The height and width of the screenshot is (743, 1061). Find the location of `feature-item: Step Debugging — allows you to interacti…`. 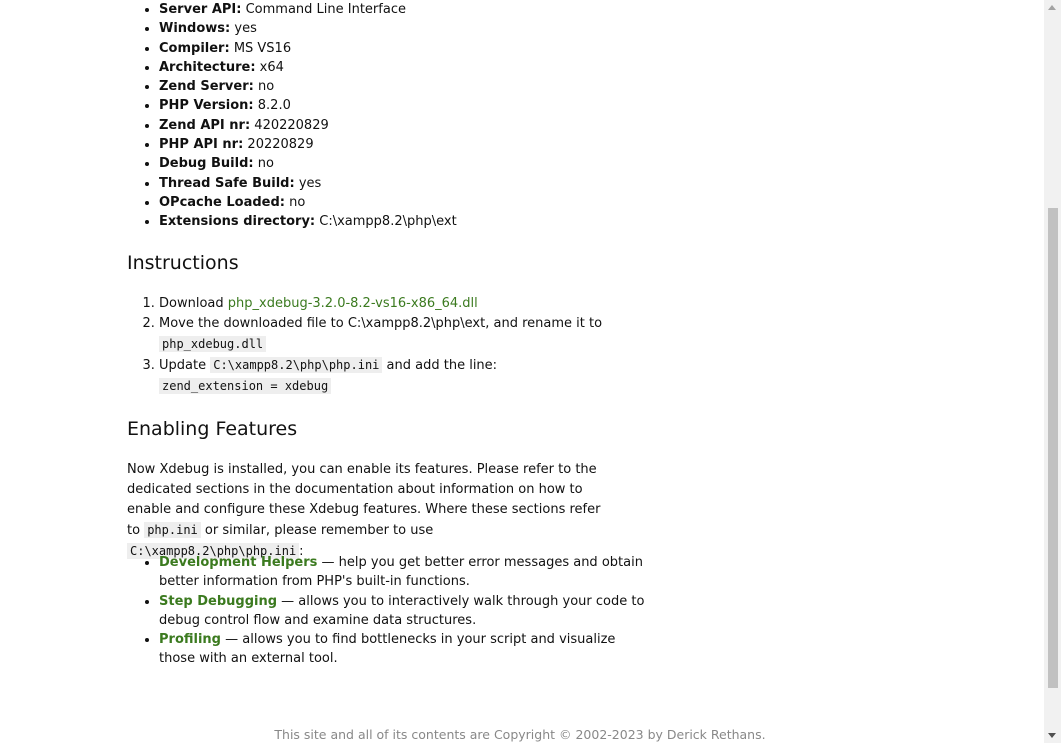

feature-item: Step Debugging — allows you to interacti… is located at coordinates (404, 611).